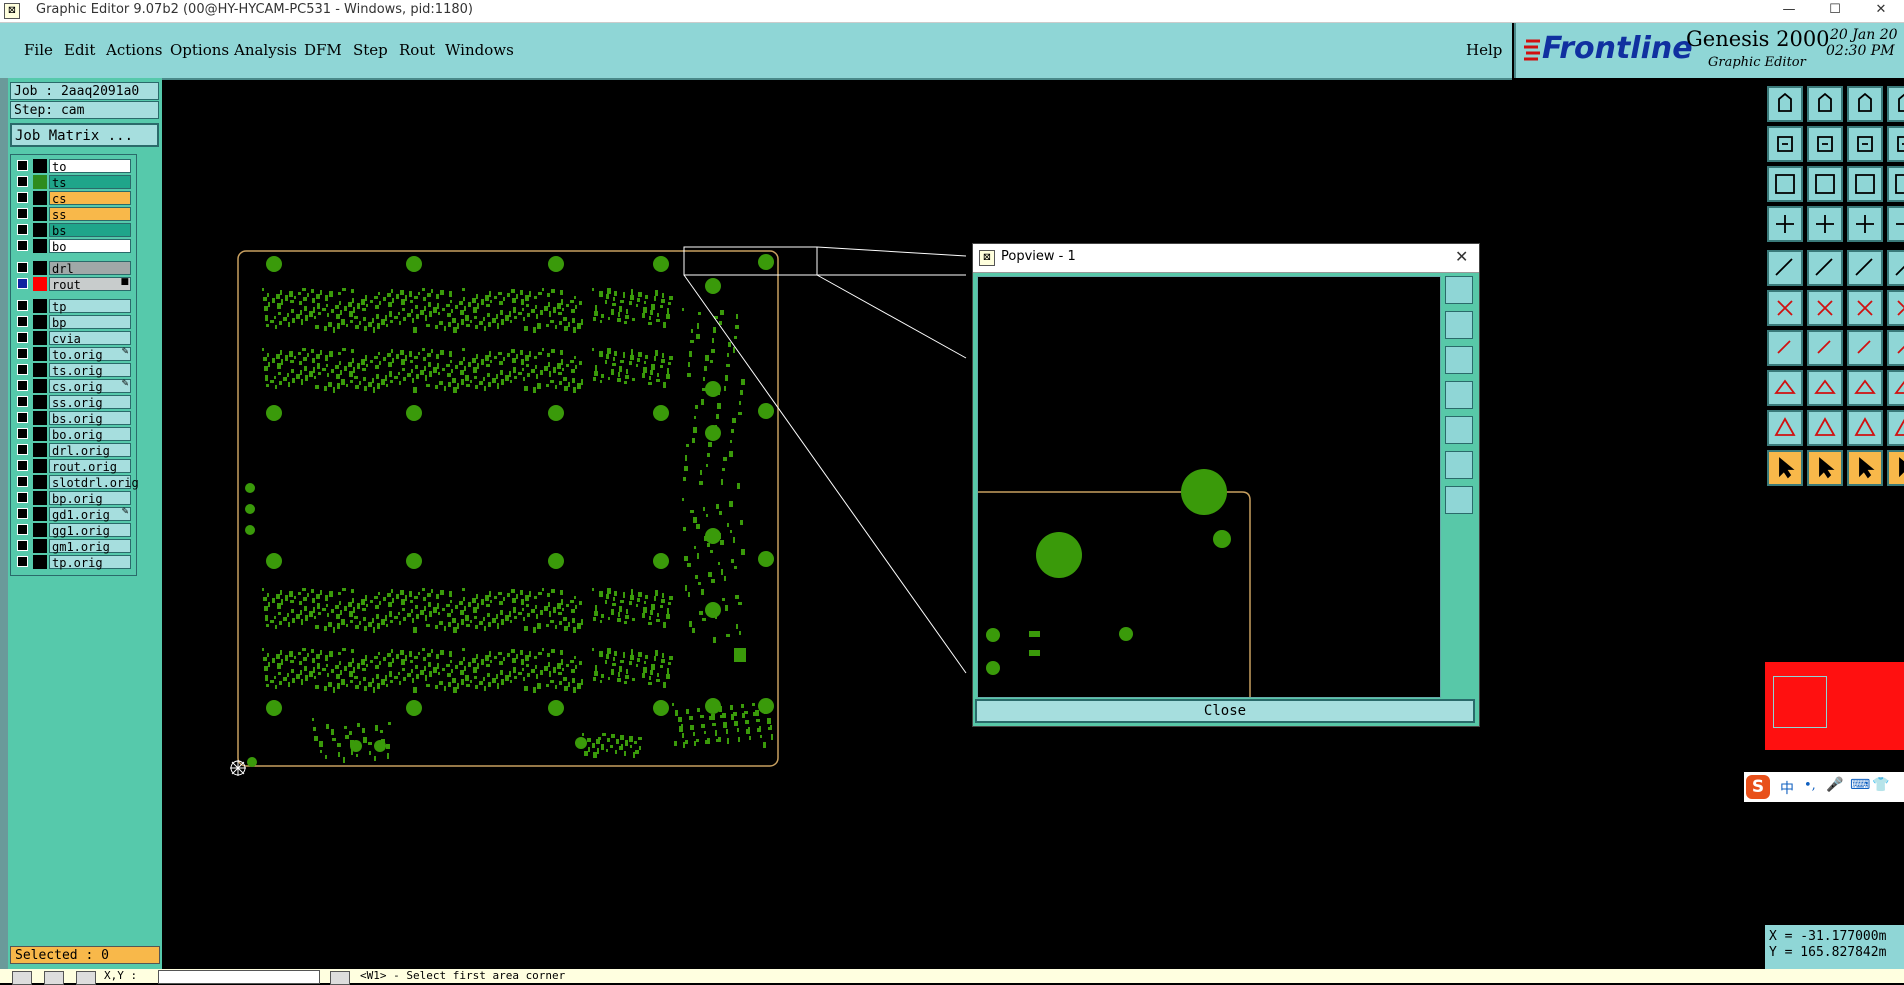  Describe the element at coordinates (1881, 11) in the screenshot. I see `close-window-button: ✕` at that location.